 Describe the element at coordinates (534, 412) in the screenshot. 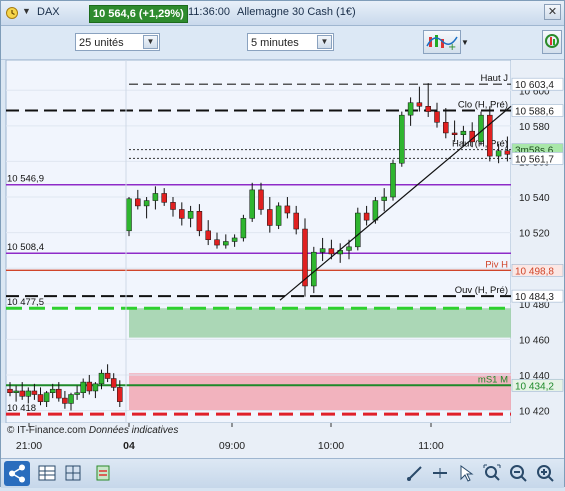

I see `y-tick-label: 10 420` at that location.